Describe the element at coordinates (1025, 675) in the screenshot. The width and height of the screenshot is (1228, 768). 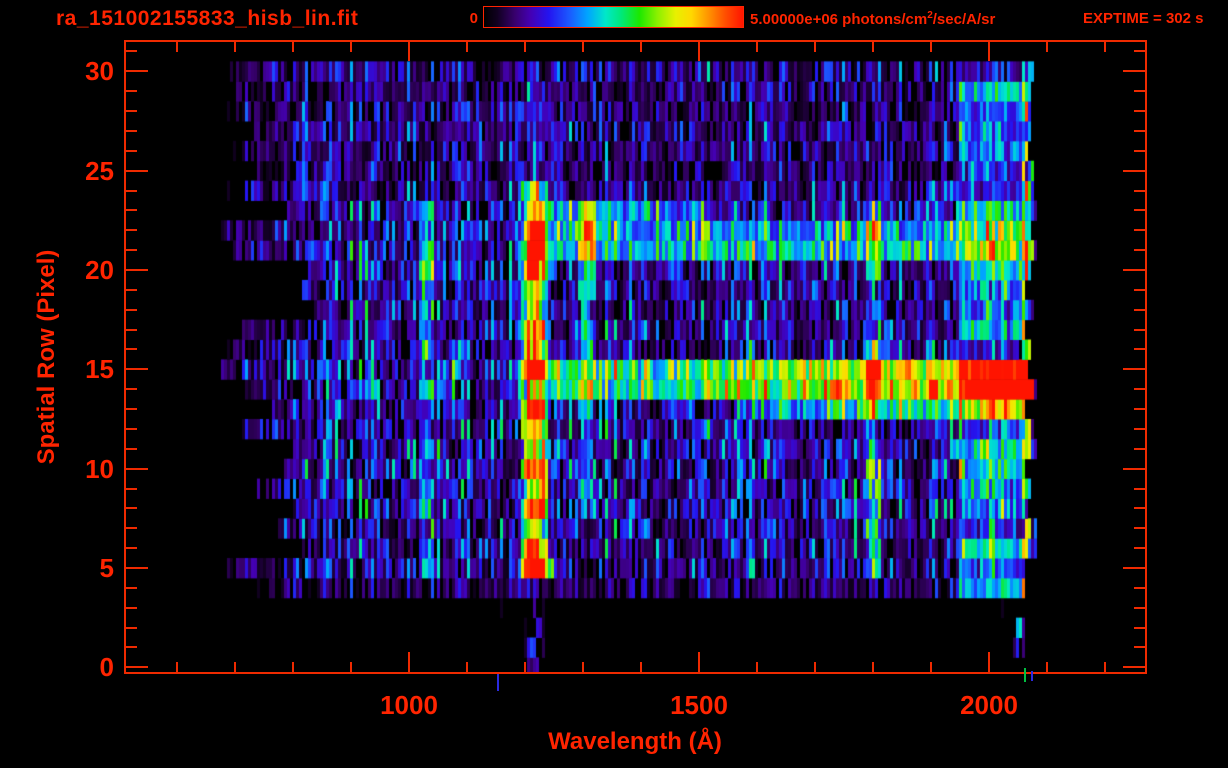
I see `axis-crossing-green-streak` at that location.